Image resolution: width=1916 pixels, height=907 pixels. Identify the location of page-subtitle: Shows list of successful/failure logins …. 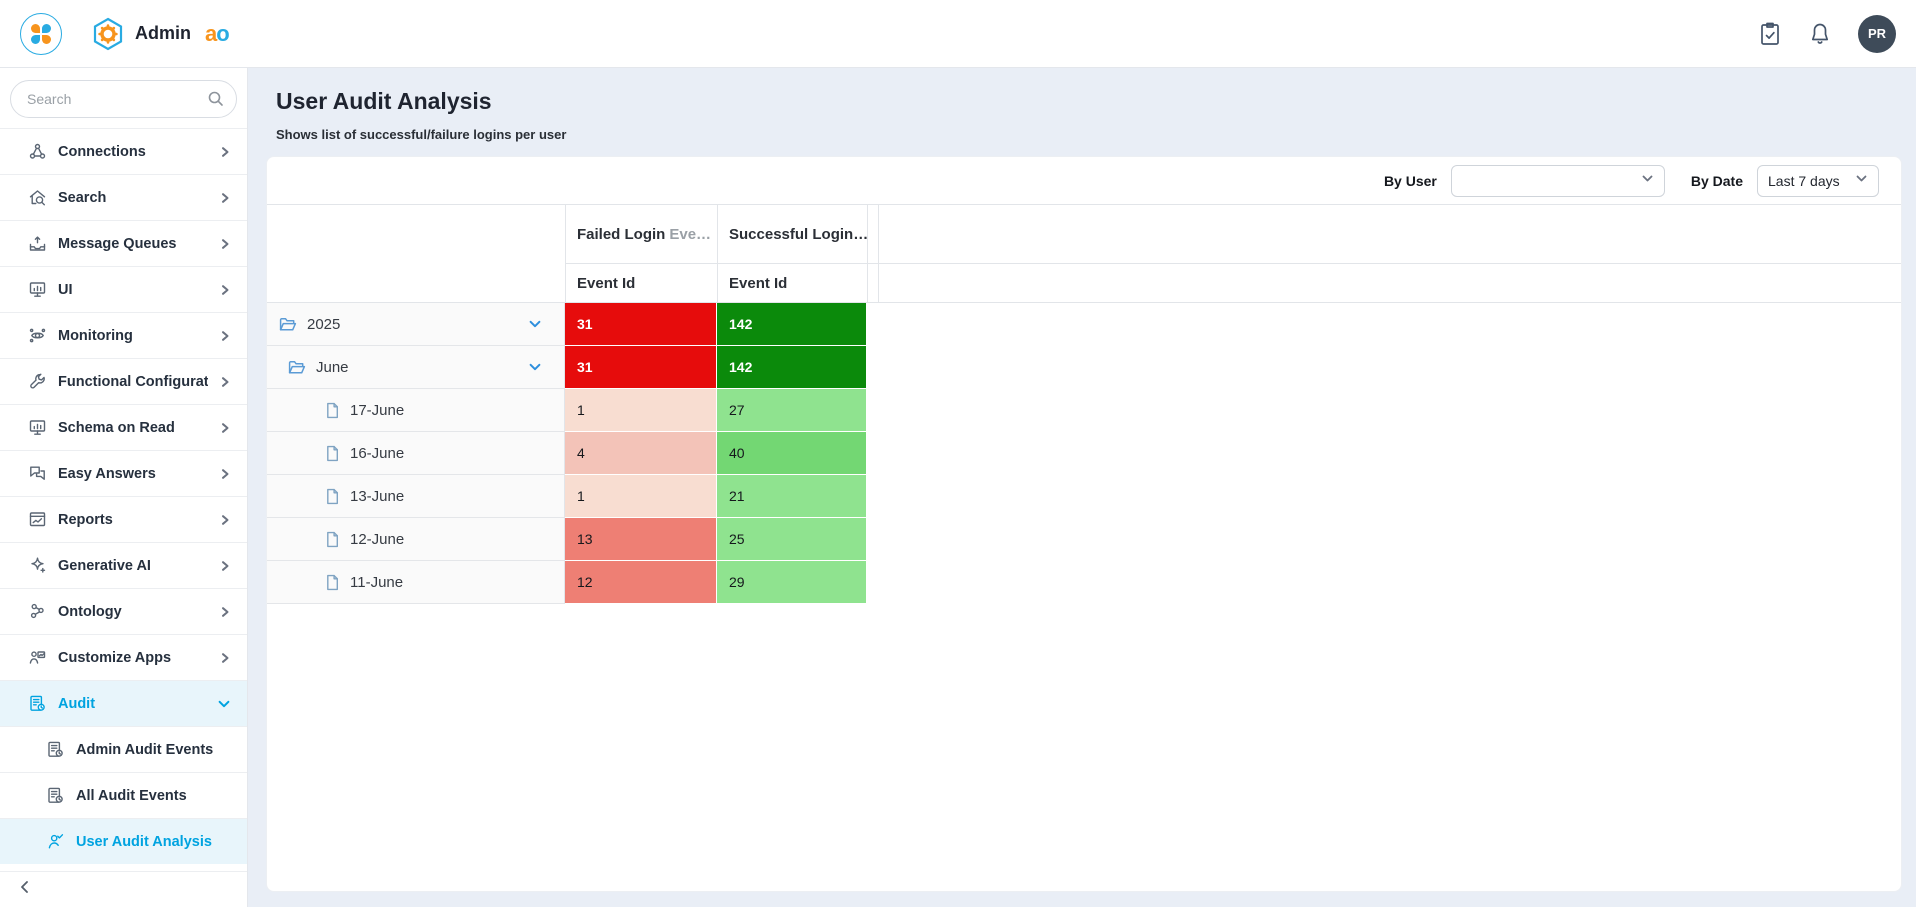
(421, 134).